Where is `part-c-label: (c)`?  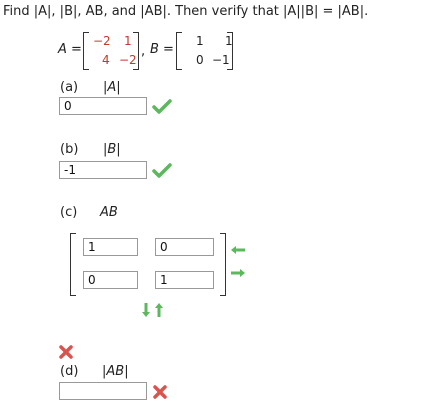 part-c-label: (c) is located at coordinates (69, 212).